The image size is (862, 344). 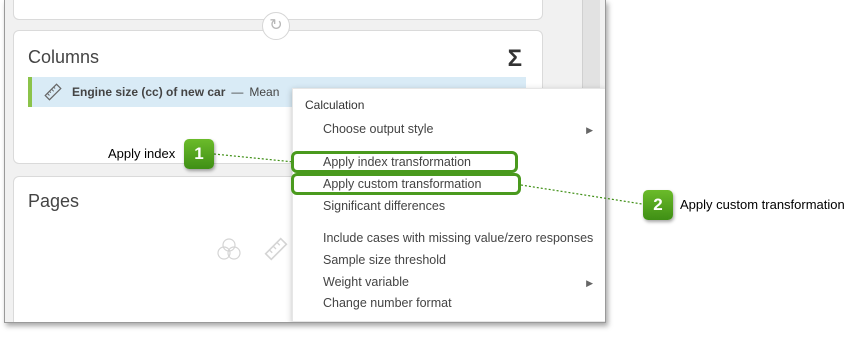 What do you see at coordinates (428, 179) in the screenshot?
I see `callout-connectors` at bounding box center [428, 179].